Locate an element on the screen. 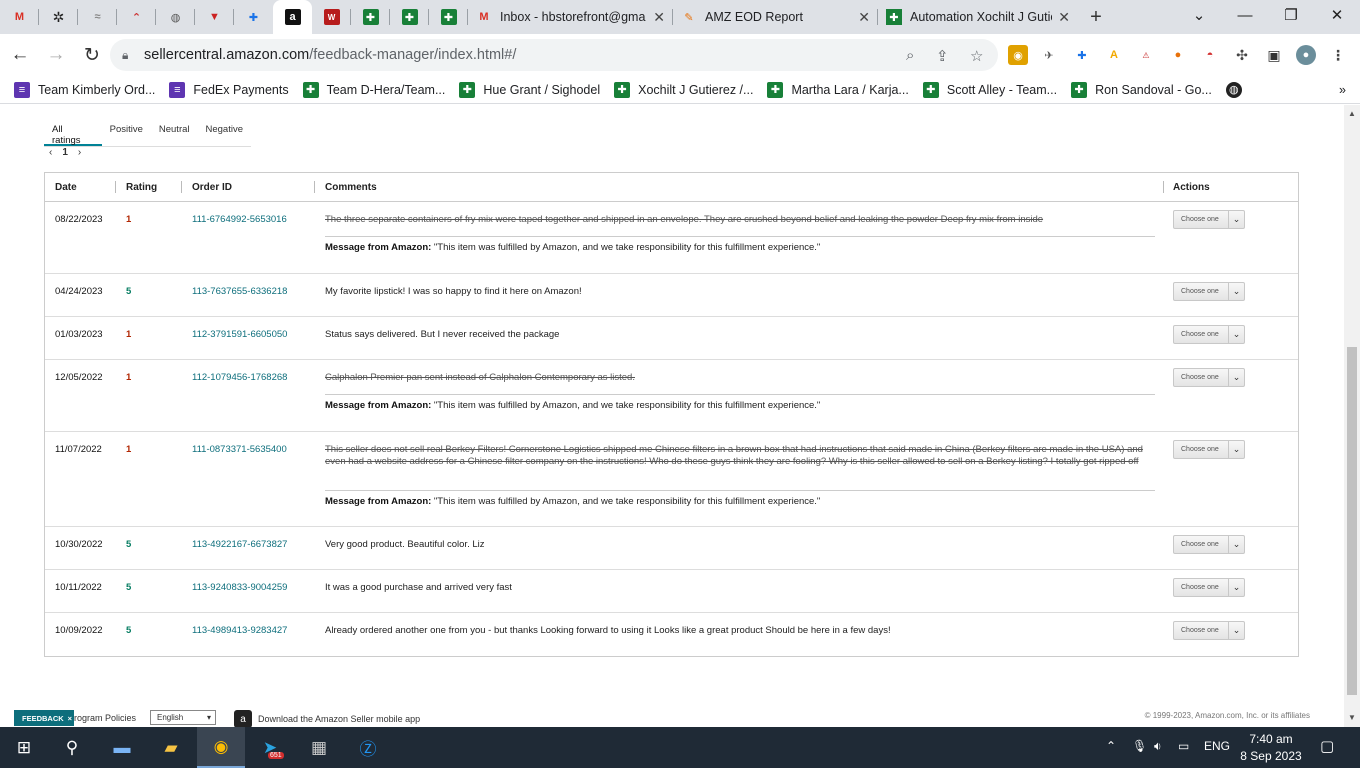 The height and width of the screenshot is (768, 1360). tab-automation: ✚ Automation Xochilt J Gutie ✕ is located at coordinates (978, 17).